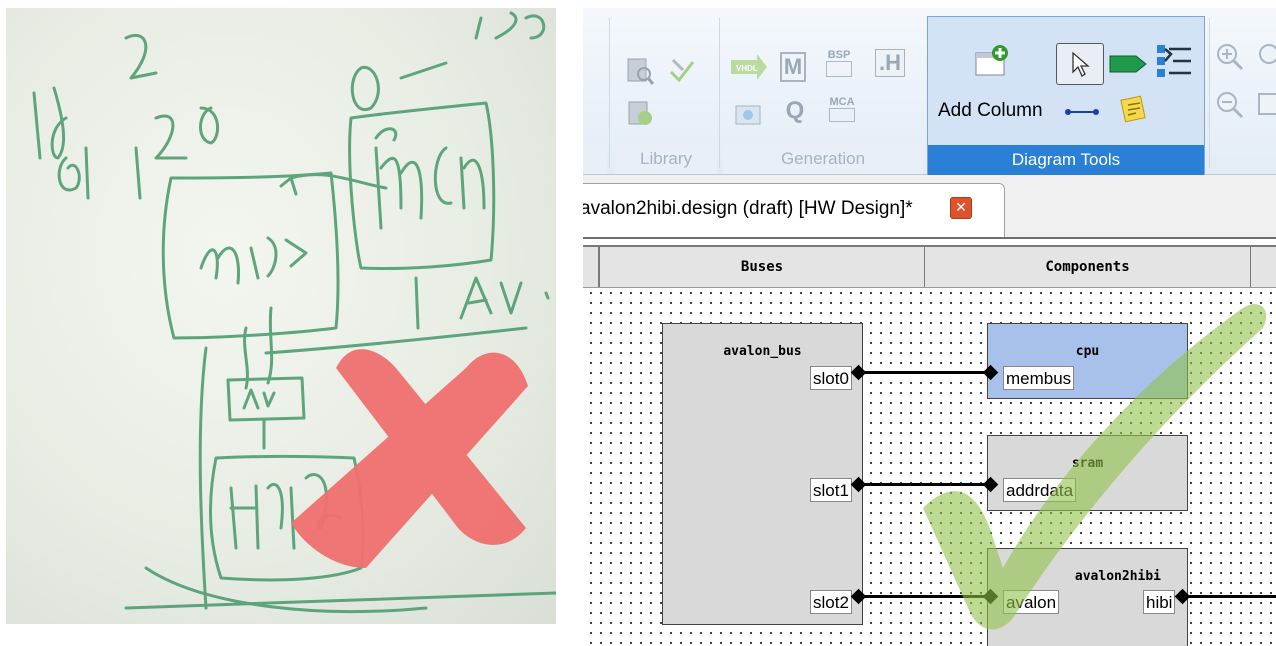 The height and width of the screenshot is (646, 1276). Describe the element at coordinates (1087, 267) in the screenshot. I see `column-header-components: Components` at that location.